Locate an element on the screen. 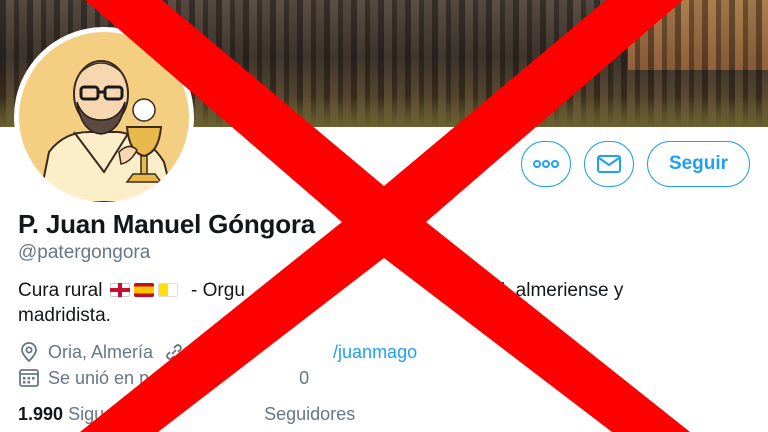 This screenshot has height=432, width=768. location-text: Oria, Almería is located at coordinates (101, 351).